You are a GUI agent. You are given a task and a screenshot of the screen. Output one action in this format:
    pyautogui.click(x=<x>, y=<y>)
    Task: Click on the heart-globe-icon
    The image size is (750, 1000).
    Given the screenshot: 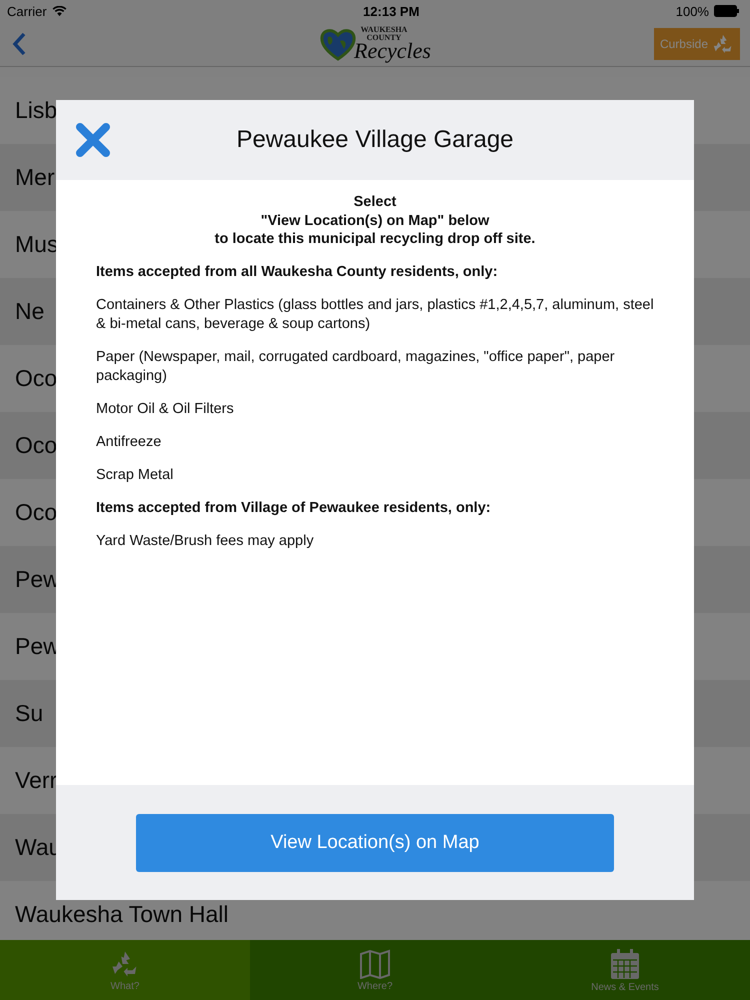 What is the action you would take?
    pyautogui.click(x=338, y=44)
    